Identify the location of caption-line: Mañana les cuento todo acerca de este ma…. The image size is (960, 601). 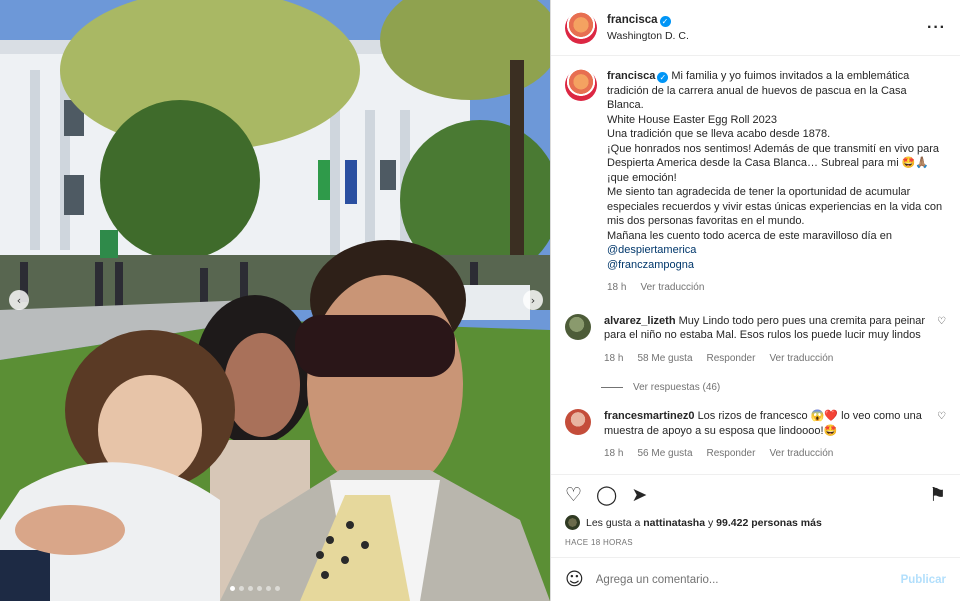
(749, 235).